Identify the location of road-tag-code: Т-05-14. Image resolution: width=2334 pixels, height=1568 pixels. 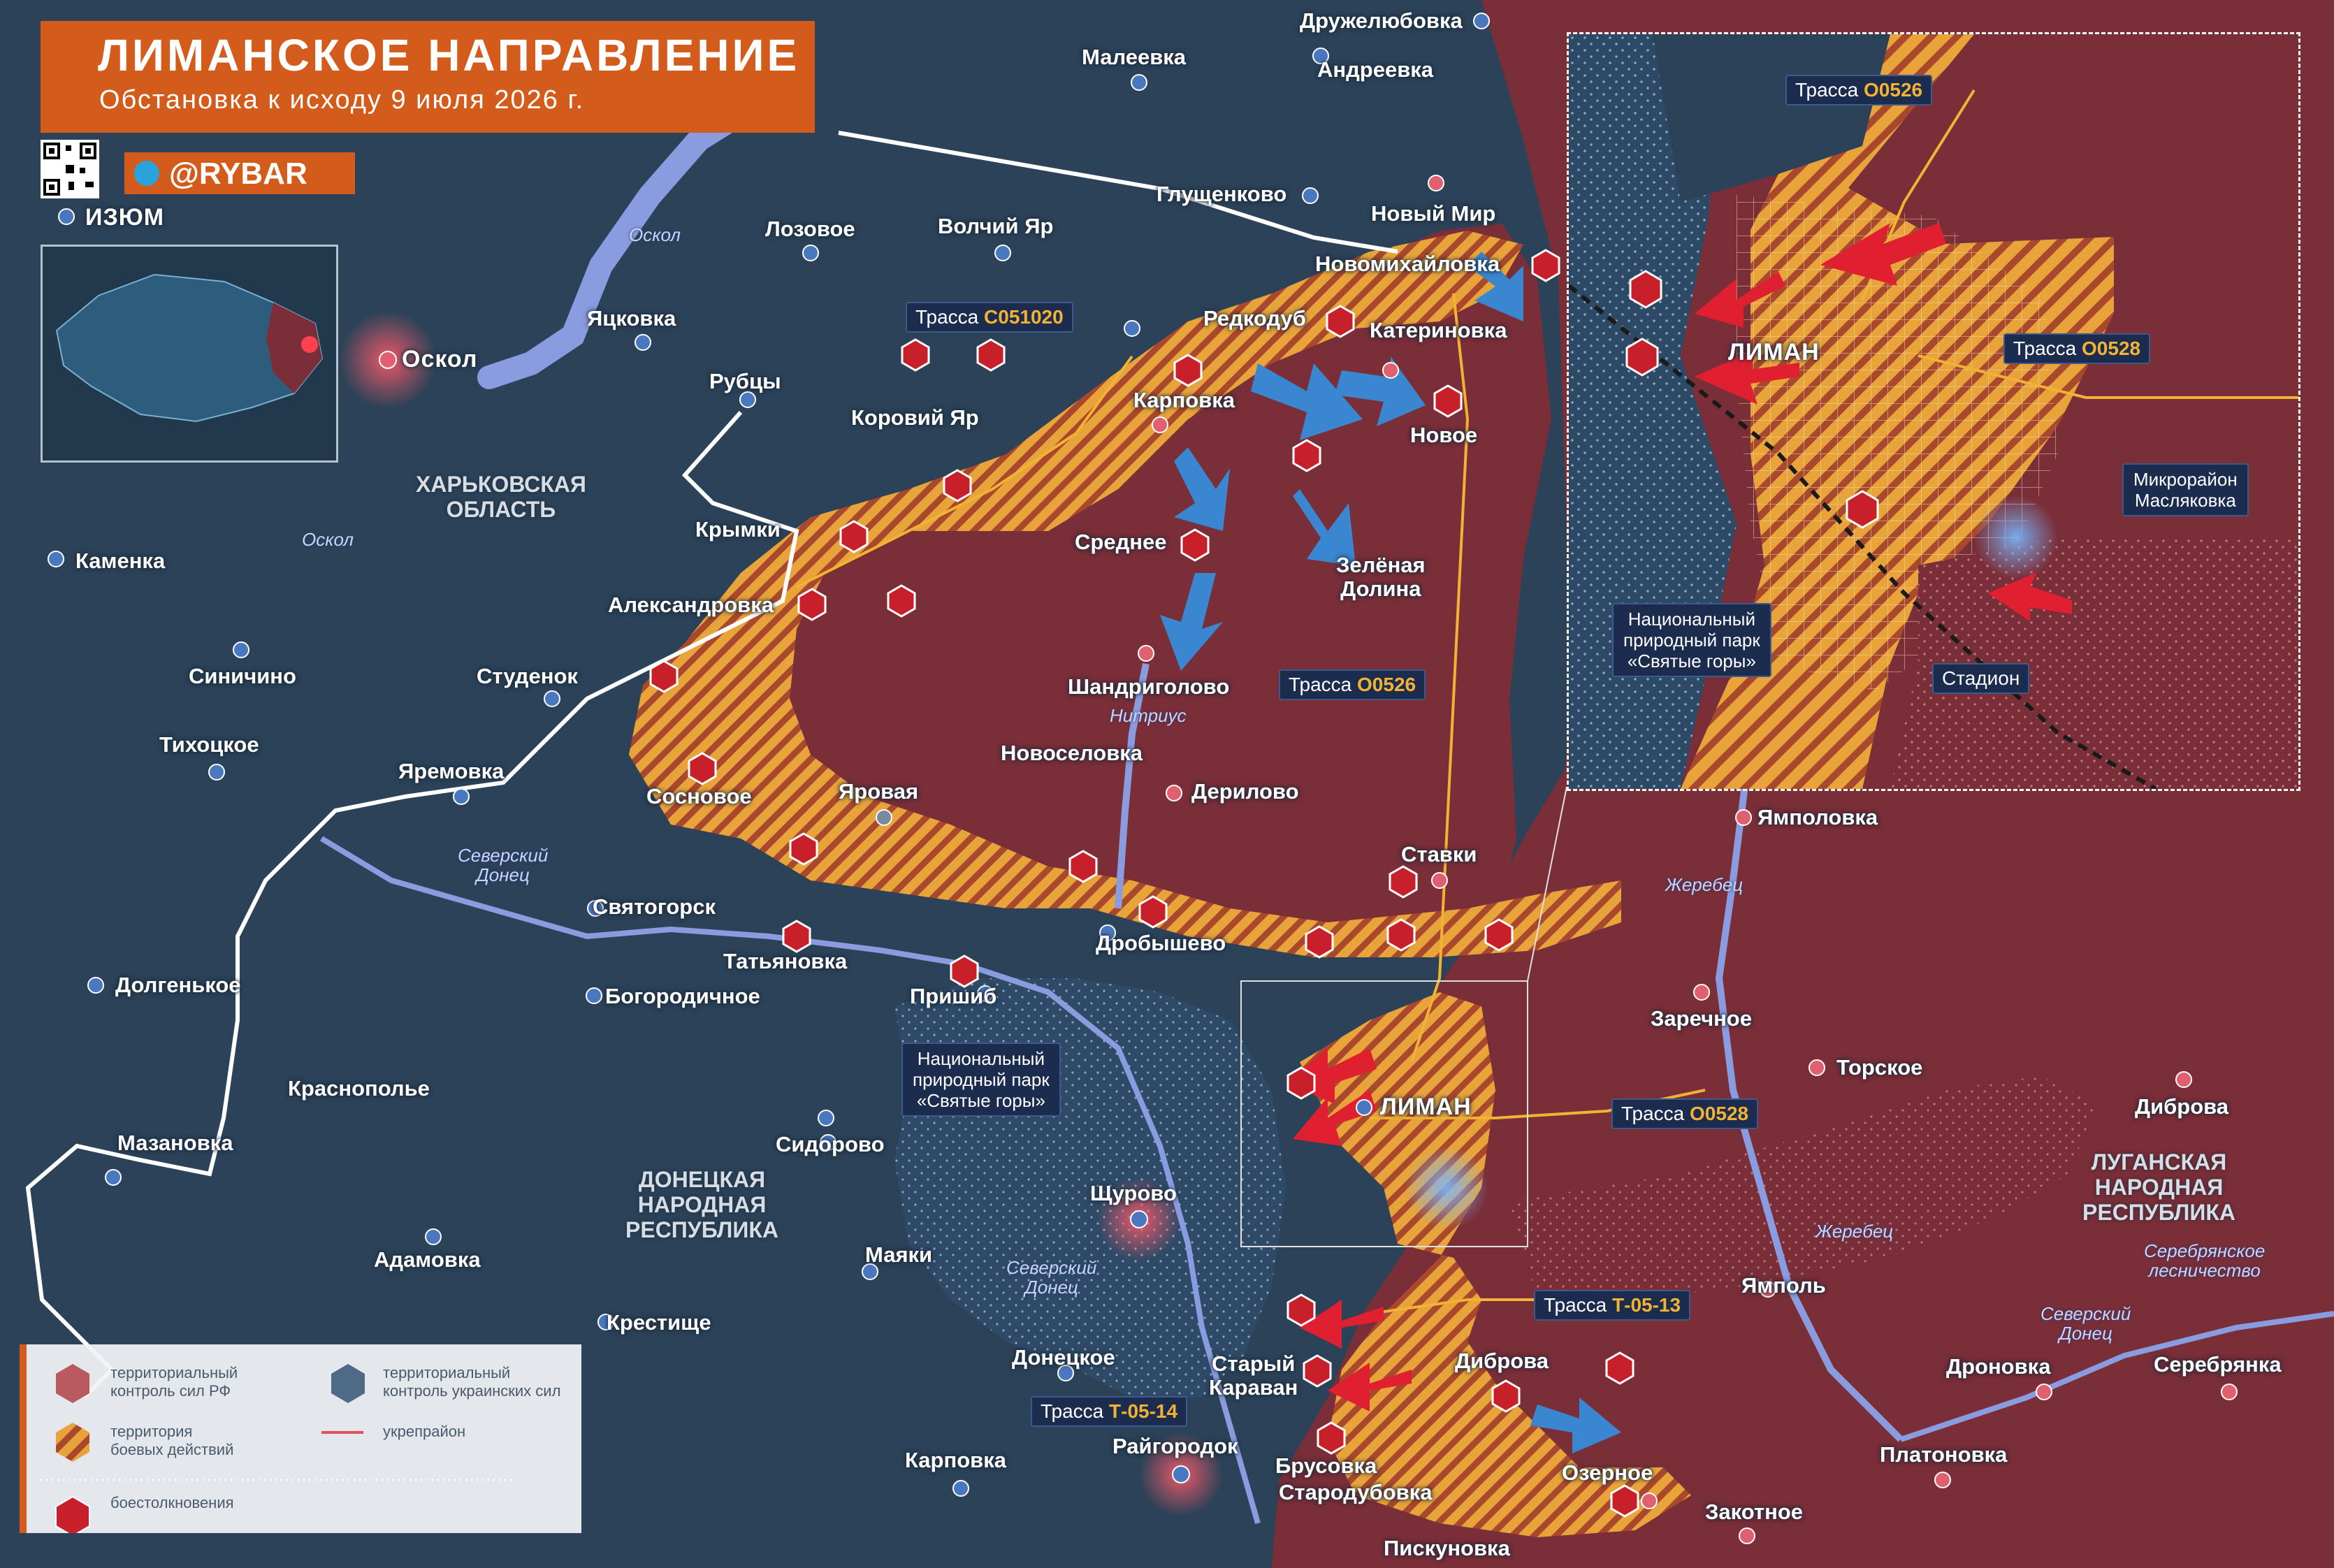
(1143, 1411).